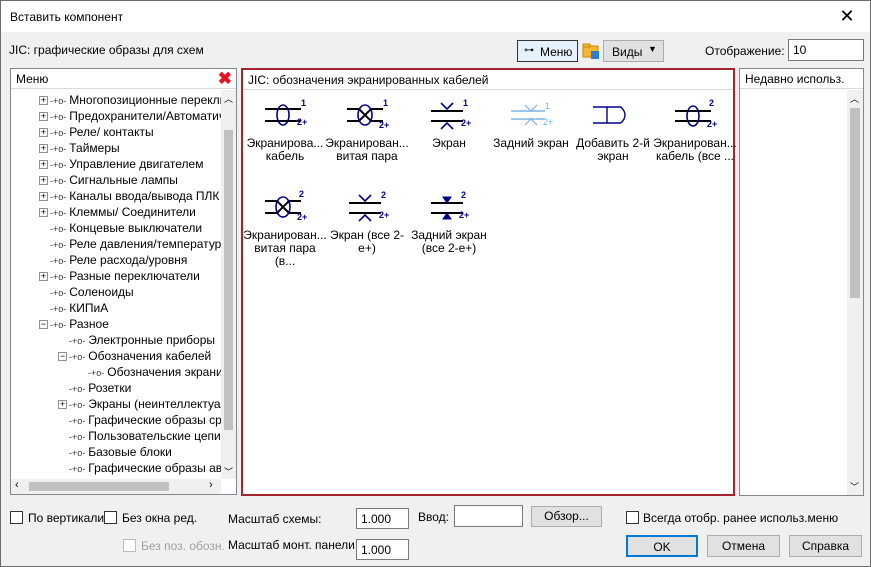 The width and height of the screenshot is (871, 567). Describe the element at coordinates (228, 471) in the screenshot. I see `scroll-down-icon: ﹀` at that location.